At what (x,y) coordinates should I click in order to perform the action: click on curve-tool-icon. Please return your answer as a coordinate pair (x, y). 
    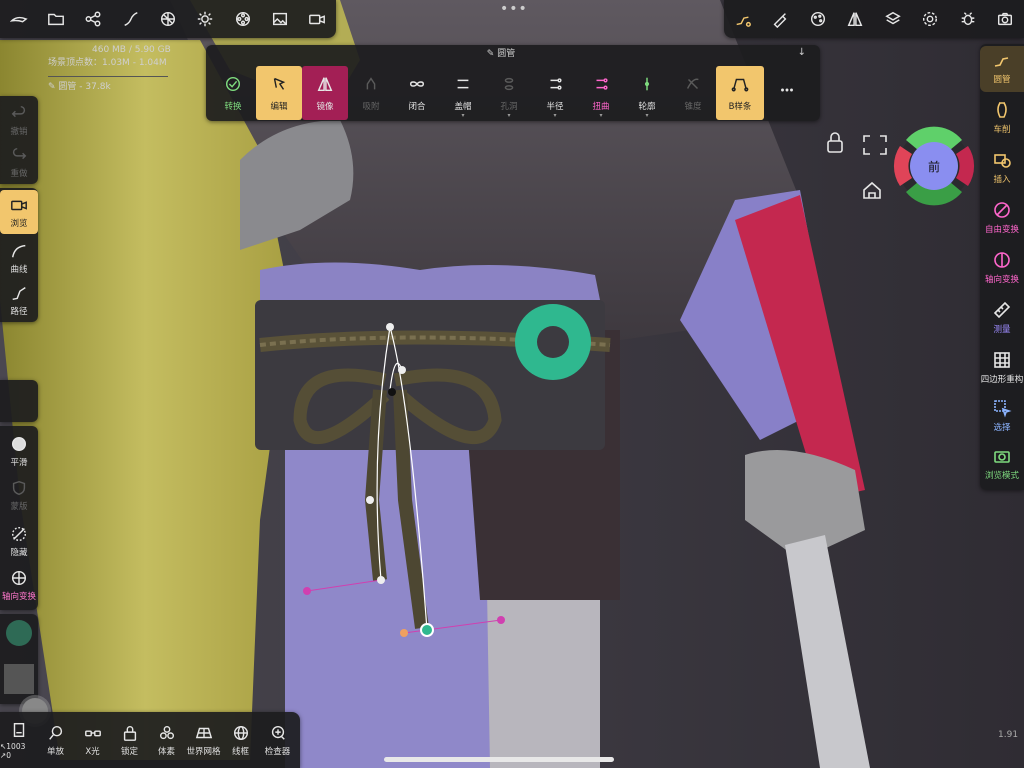
    Looking at the image, I should click on (743, 19).